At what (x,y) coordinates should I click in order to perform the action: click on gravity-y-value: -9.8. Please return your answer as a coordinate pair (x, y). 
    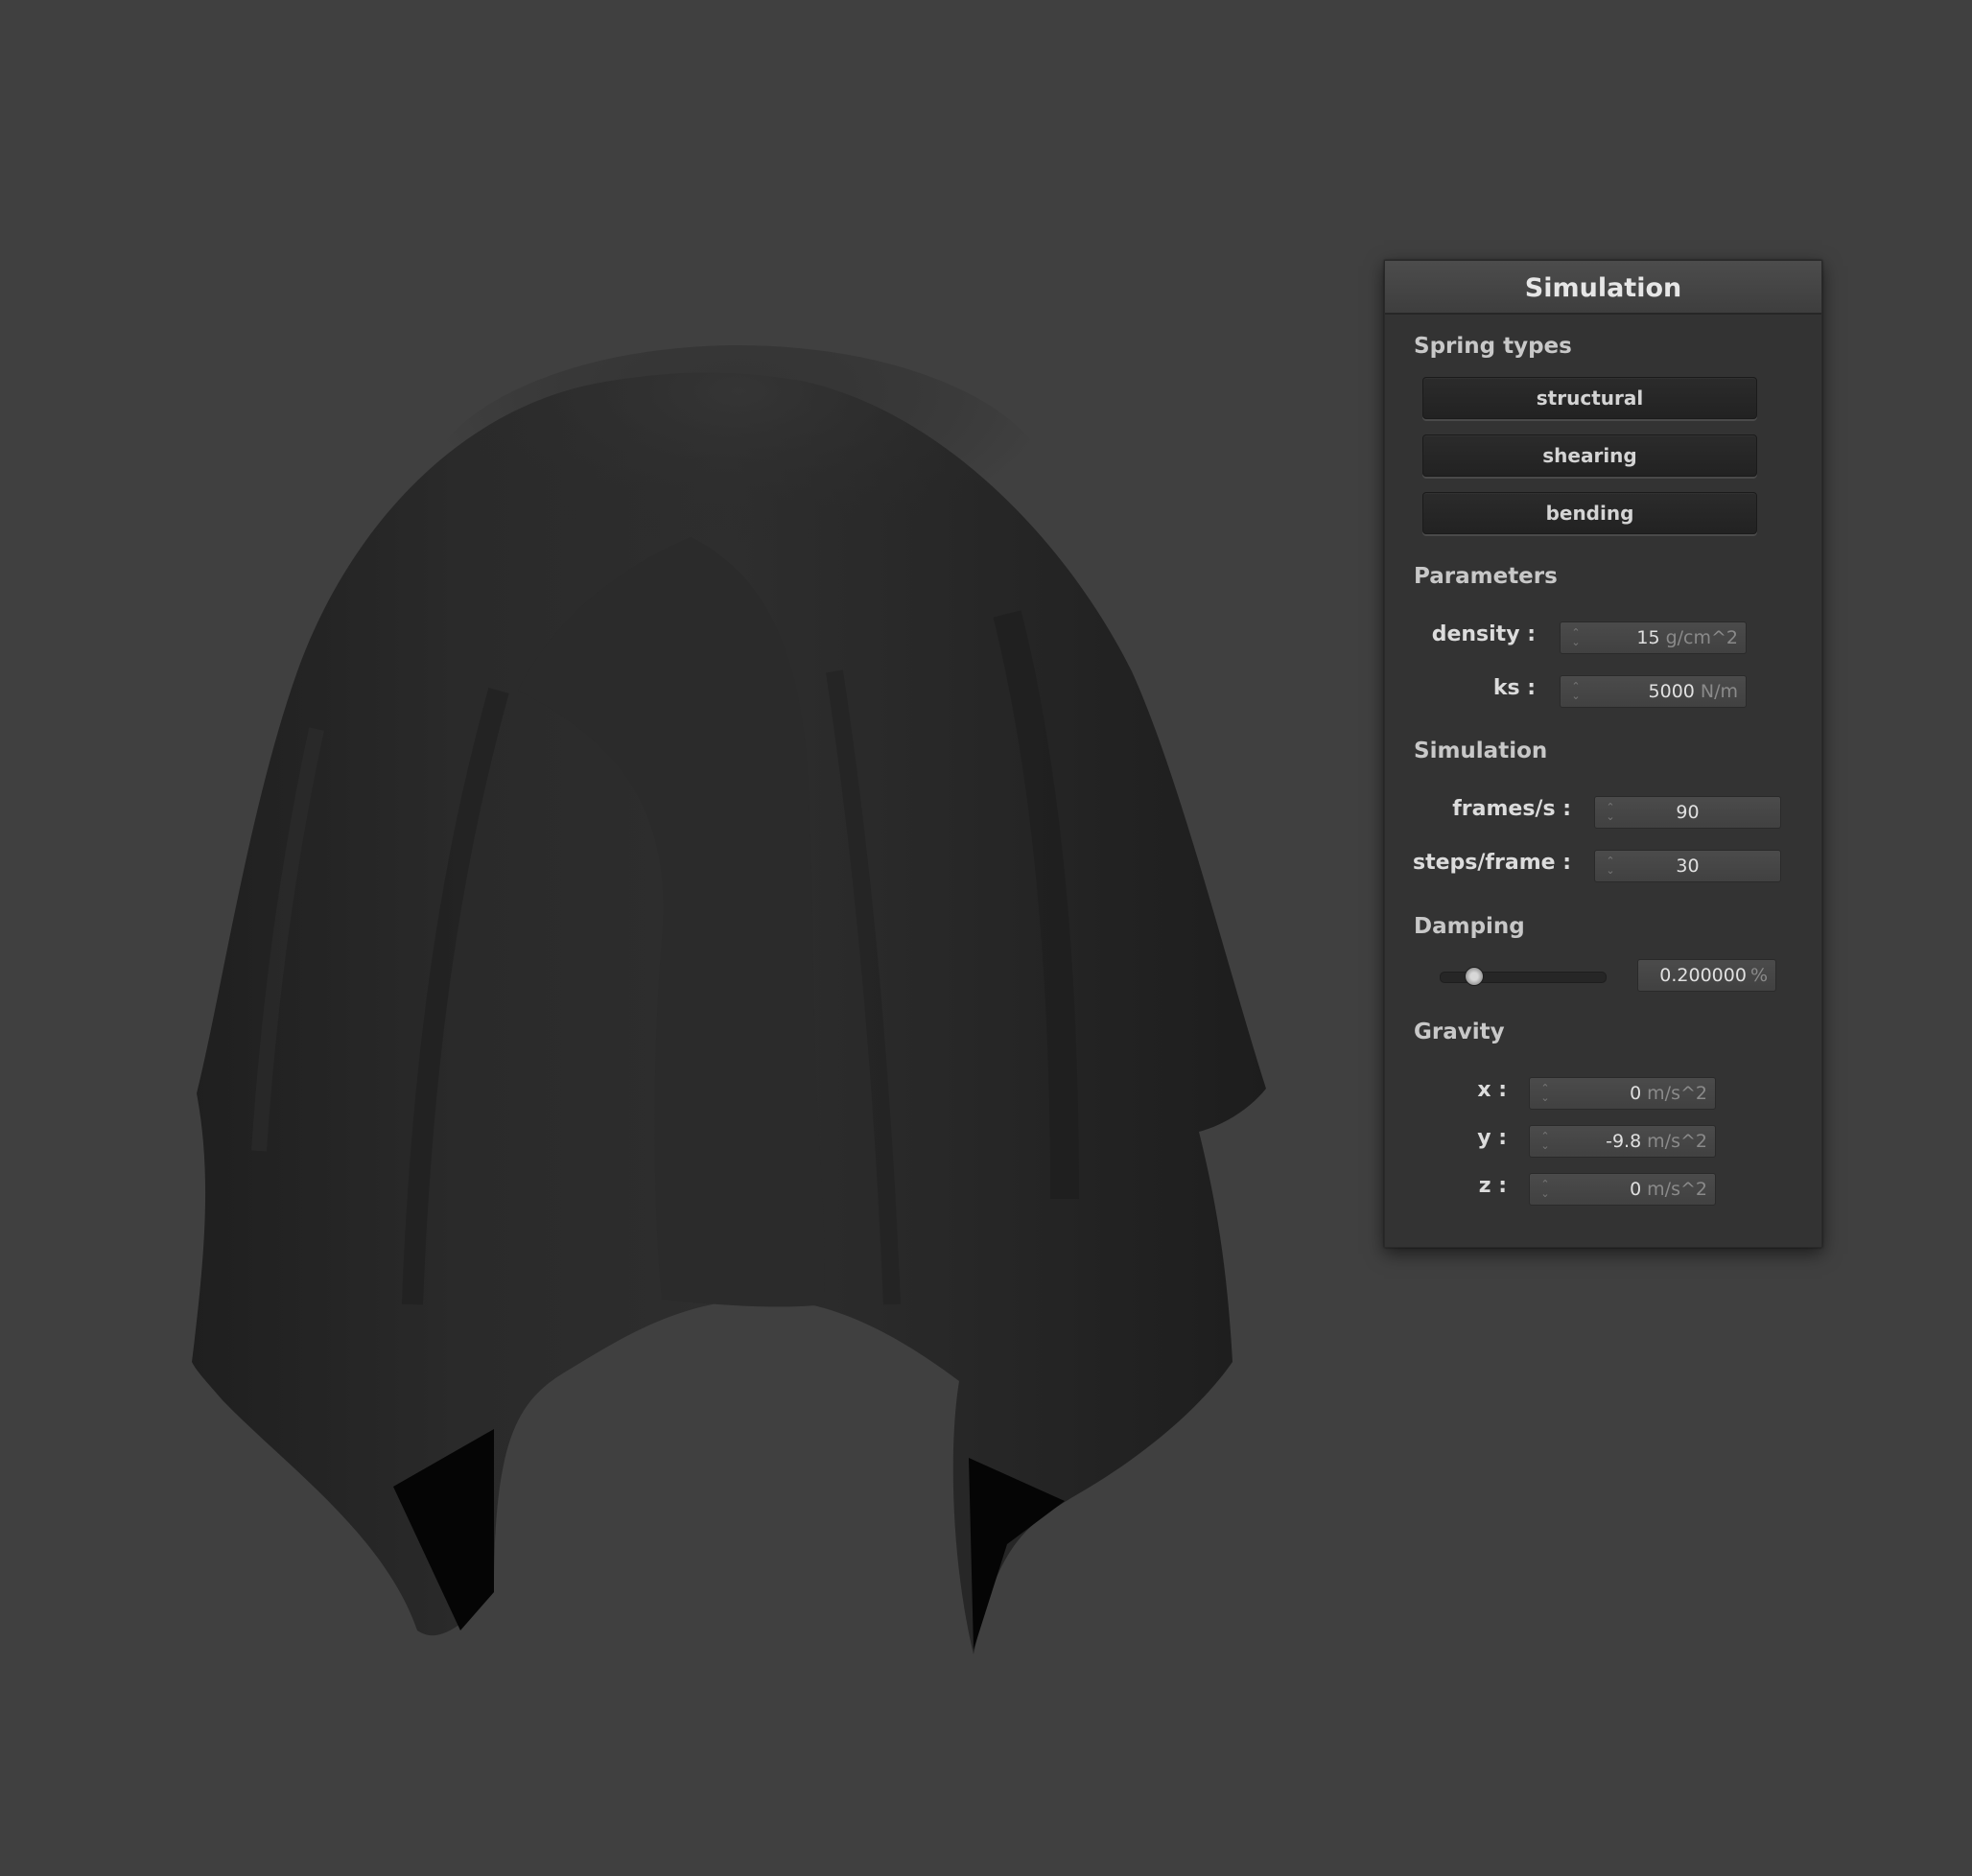
    Looking at the image, I should click on (1624, 1141).